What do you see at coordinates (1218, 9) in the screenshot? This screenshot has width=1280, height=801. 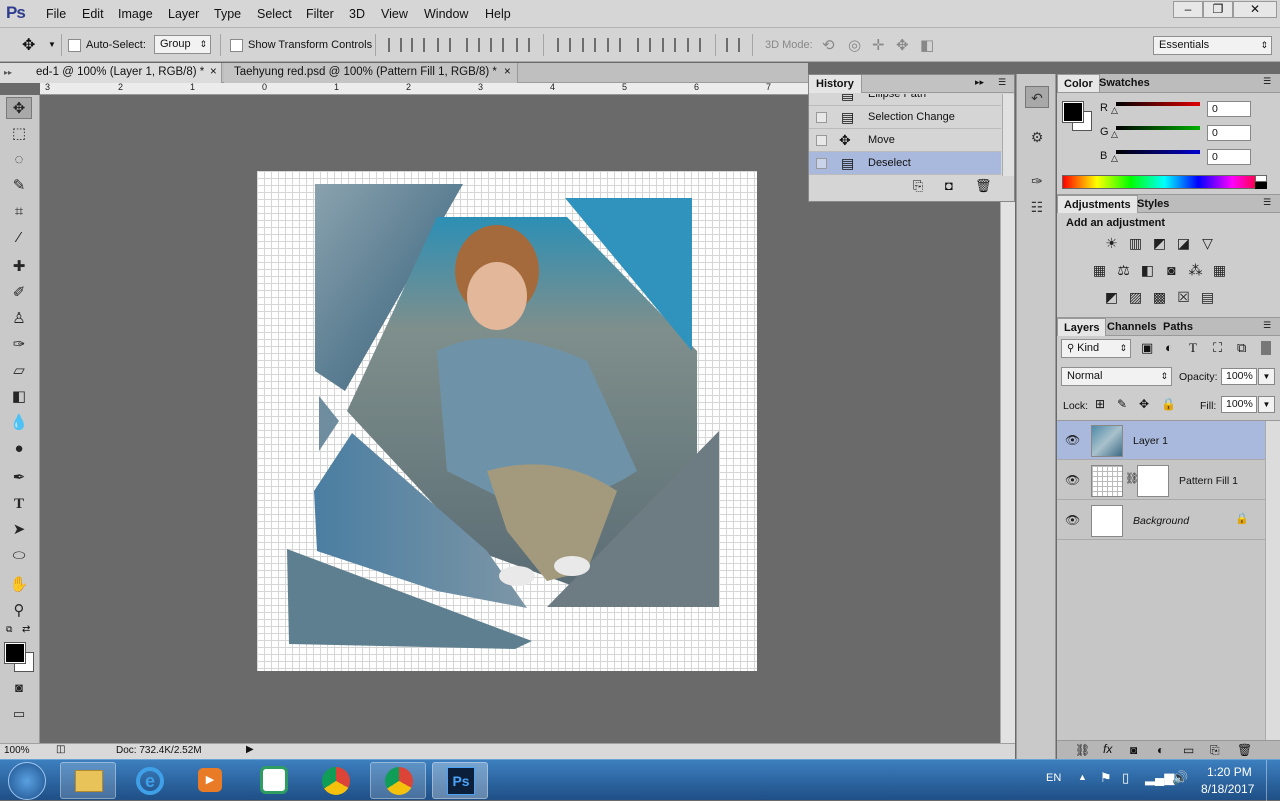 I see `restore-button: ❐` at bounding box center [1218, 9].